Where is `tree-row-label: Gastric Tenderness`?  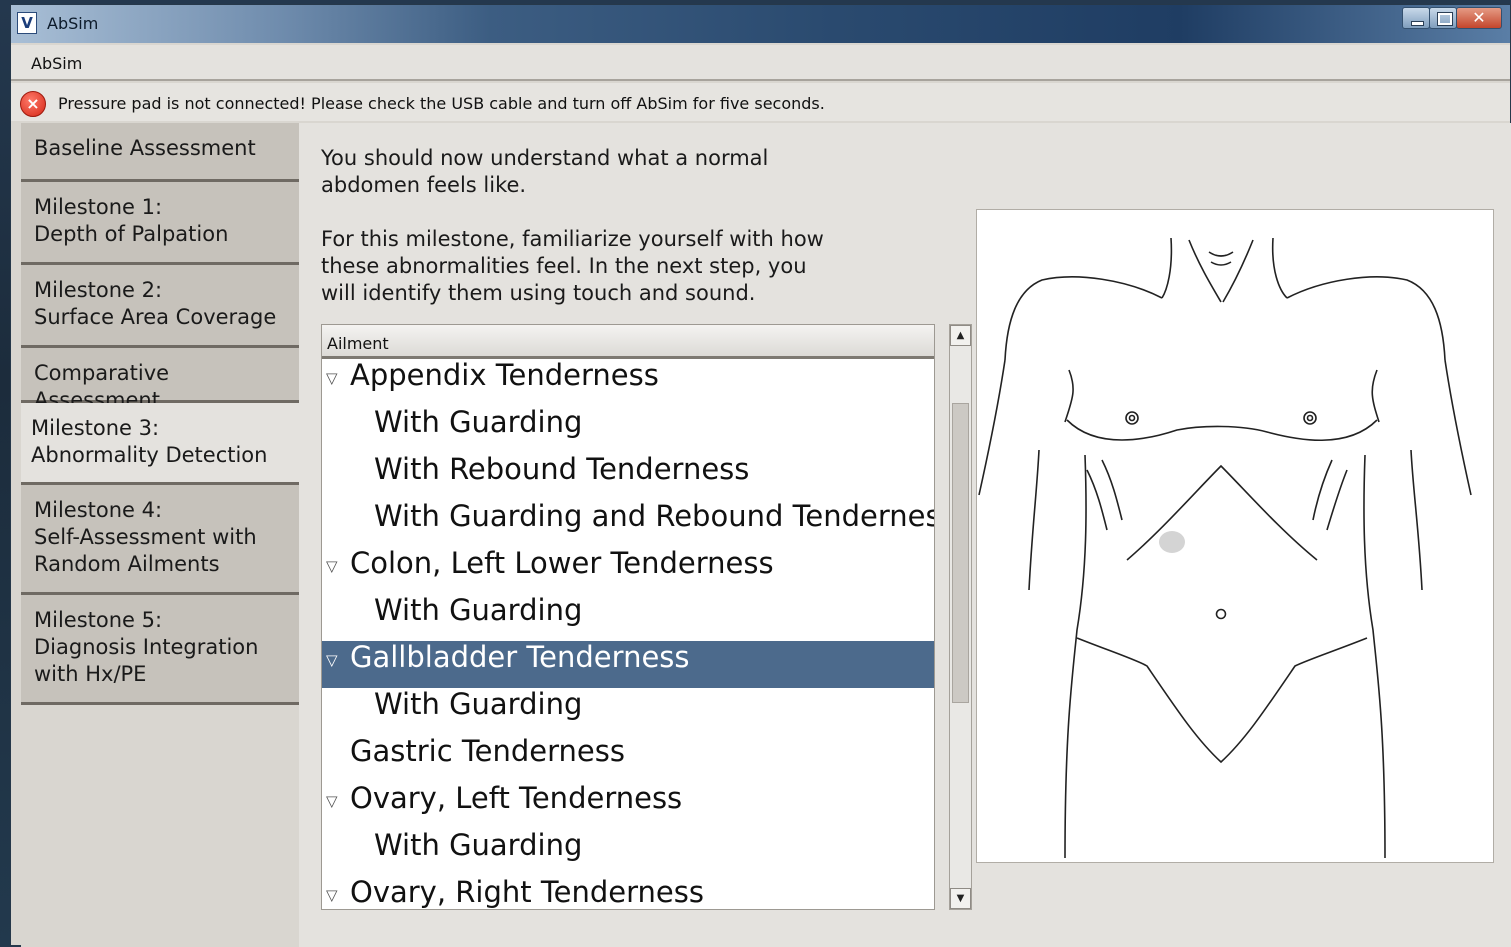 tree-row-label: Gastric Tenderness is located at coordinates (487, 751).